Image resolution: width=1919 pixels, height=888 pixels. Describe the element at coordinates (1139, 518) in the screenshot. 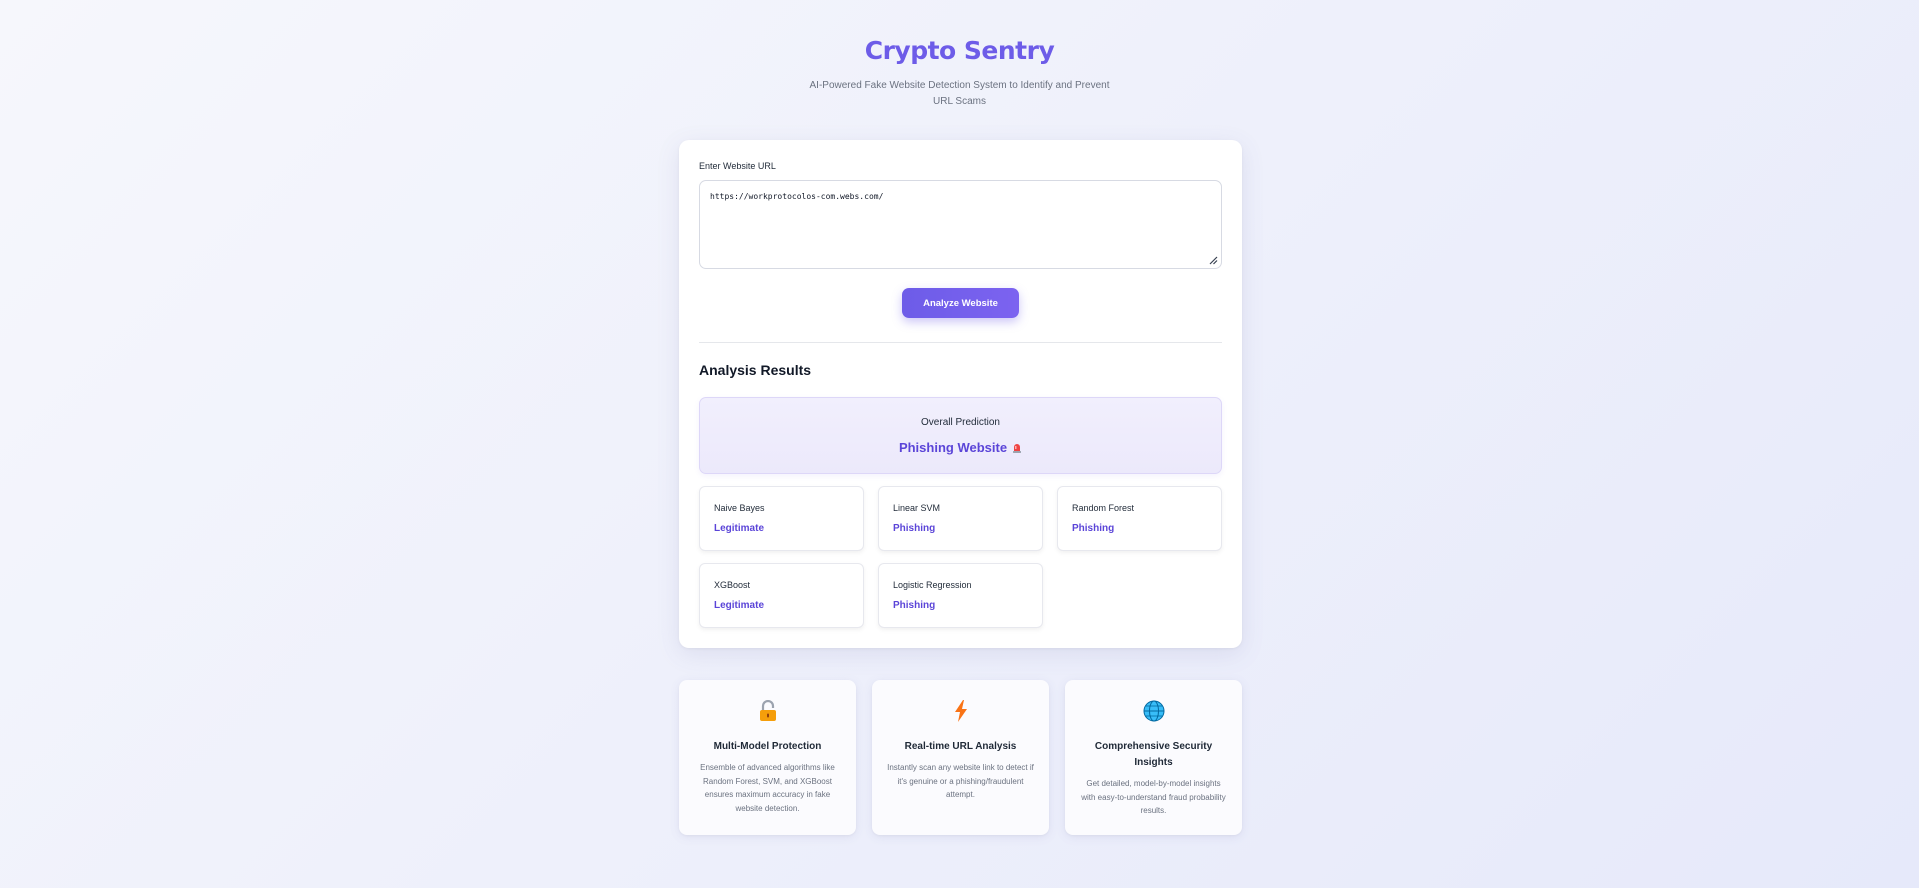

I see `model-card-random-forest: Random Forest Phishing` at that location.